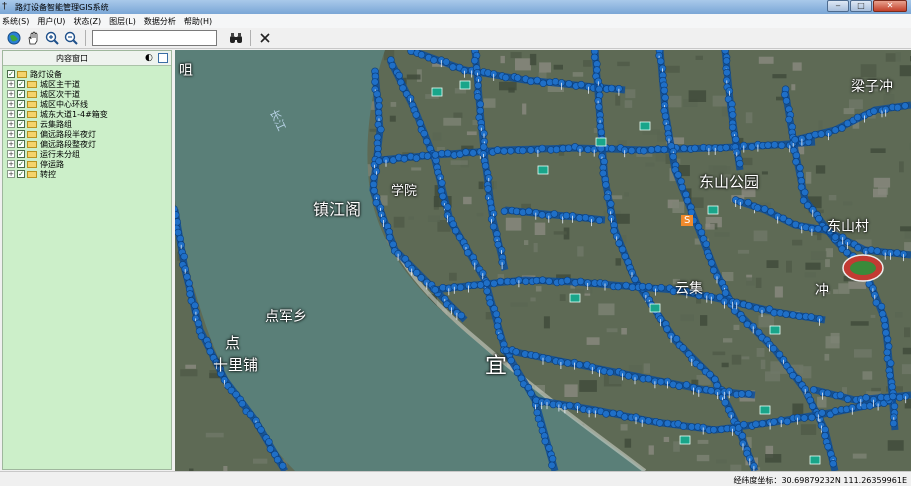  What do you see at coordinates (87, 21) in the screenshot?
I see `menu-status: 状态(Z)` at bounding box center [87, 21].